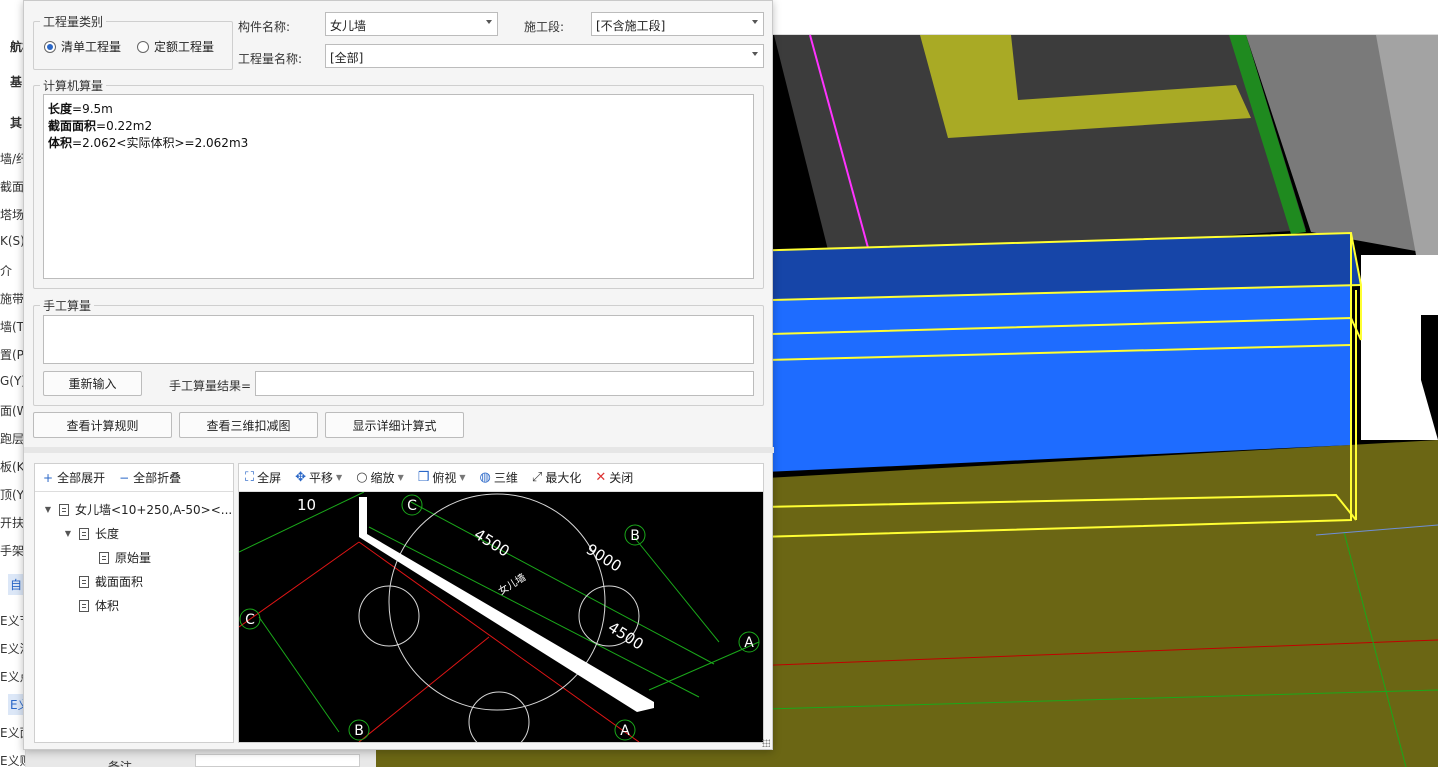  Describe the element at coordinates (81, 478) in the screenshot. I see `expand-all-label: 全部展开` at that location.